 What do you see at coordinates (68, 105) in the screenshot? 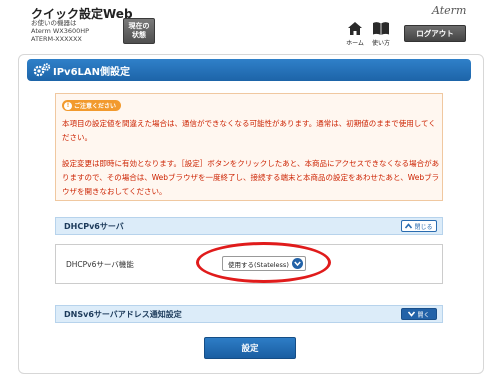
I see `exclamation-icon: !` at bounding box center [68, 105].